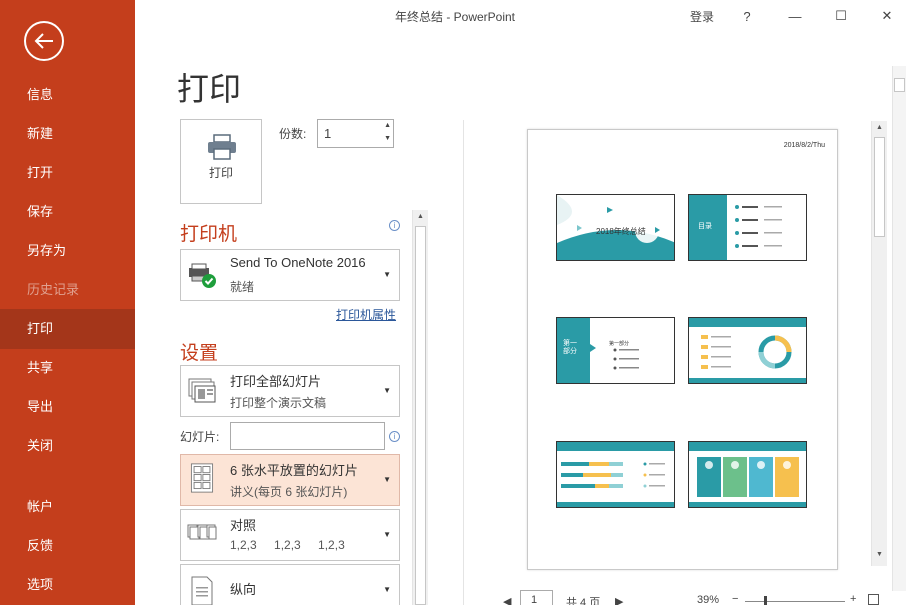 This screenshot has height=605, width=910. I want to click on spin-down-icon: ▼, so click(387, 138).